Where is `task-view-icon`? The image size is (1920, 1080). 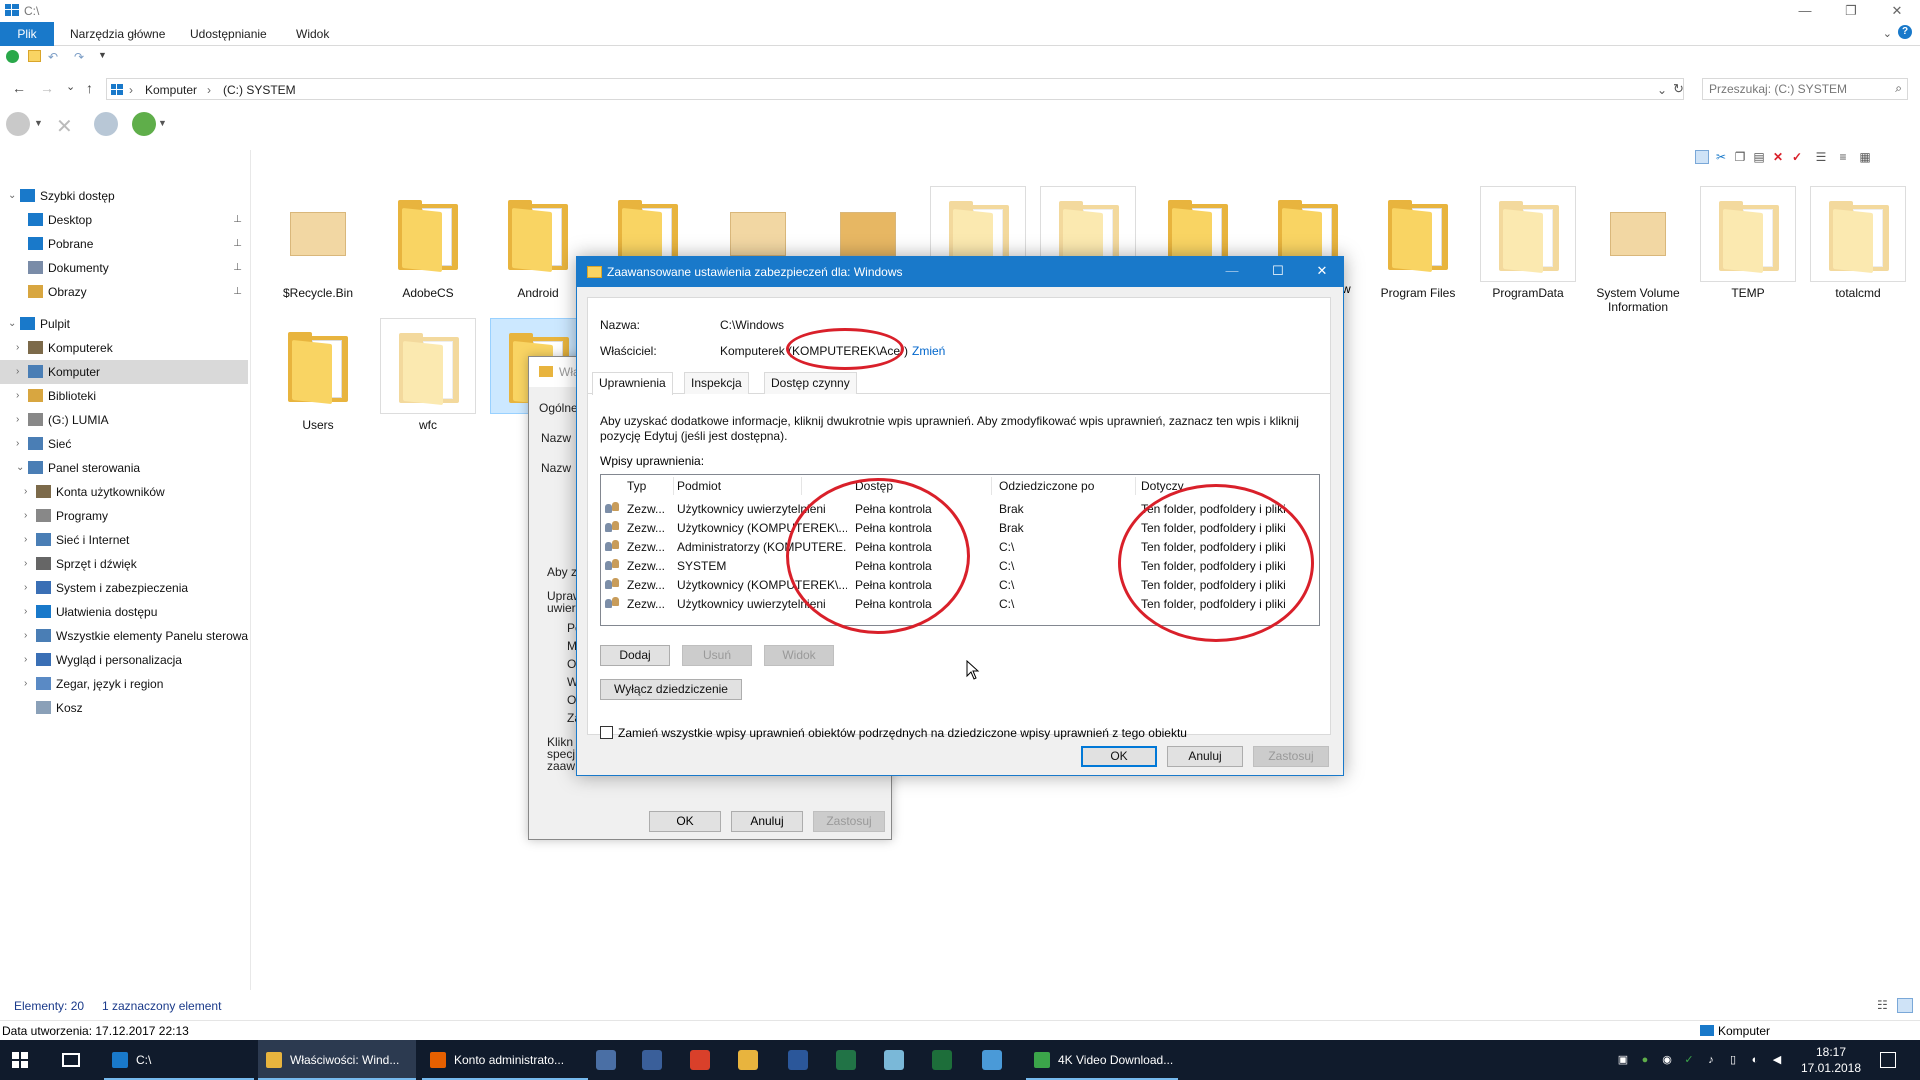
task-view-icon is located at coordinates (71, 1060).